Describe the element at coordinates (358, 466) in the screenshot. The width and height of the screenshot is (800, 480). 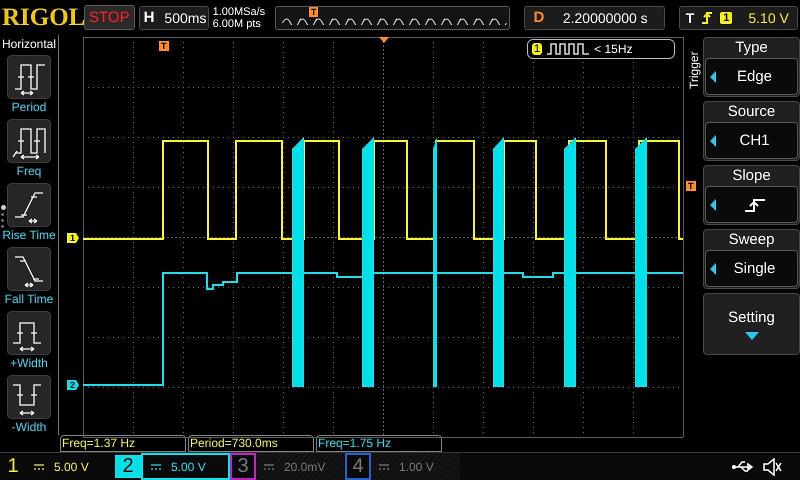
I see `channel-number: 4` at that location.